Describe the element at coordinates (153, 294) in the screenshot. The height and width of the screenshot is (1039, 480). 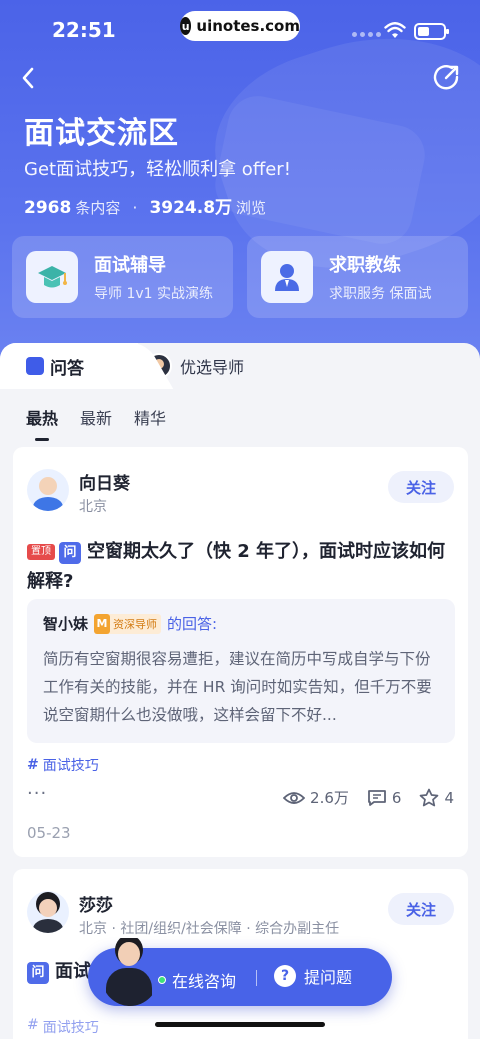
I see `service-desc: 导师 1v1 实战演练` at that location.